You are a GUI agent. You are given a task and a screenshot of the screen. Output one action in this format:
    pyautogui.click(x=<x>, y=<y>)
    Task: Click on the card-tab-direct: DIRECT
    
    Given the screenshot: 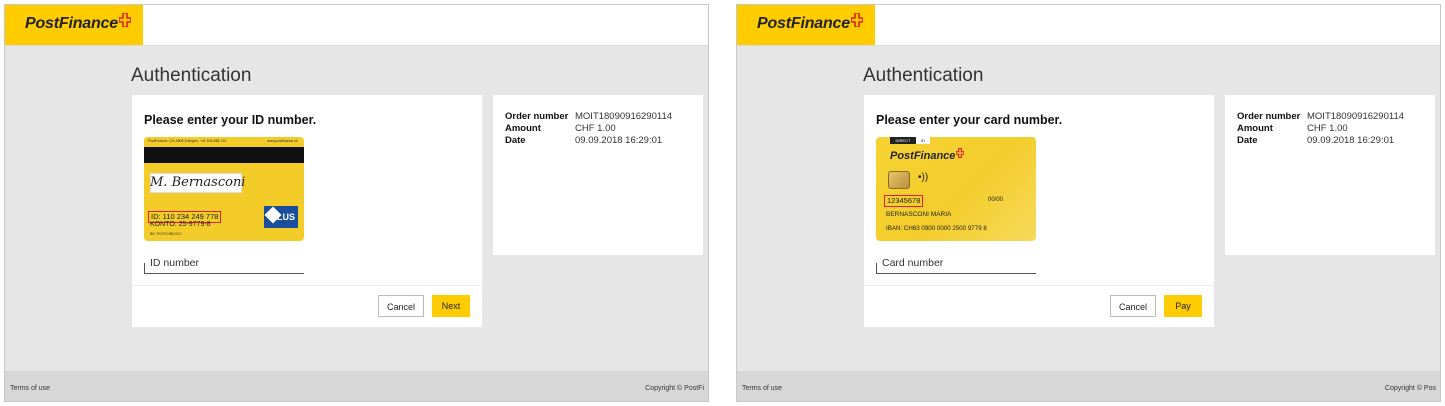 What is the action you would take?
    pyautogui.click(x=903, y=140)
    